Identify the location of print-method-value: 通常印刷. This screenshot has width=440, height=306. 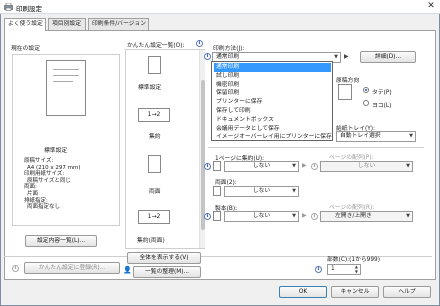
(228, 57).